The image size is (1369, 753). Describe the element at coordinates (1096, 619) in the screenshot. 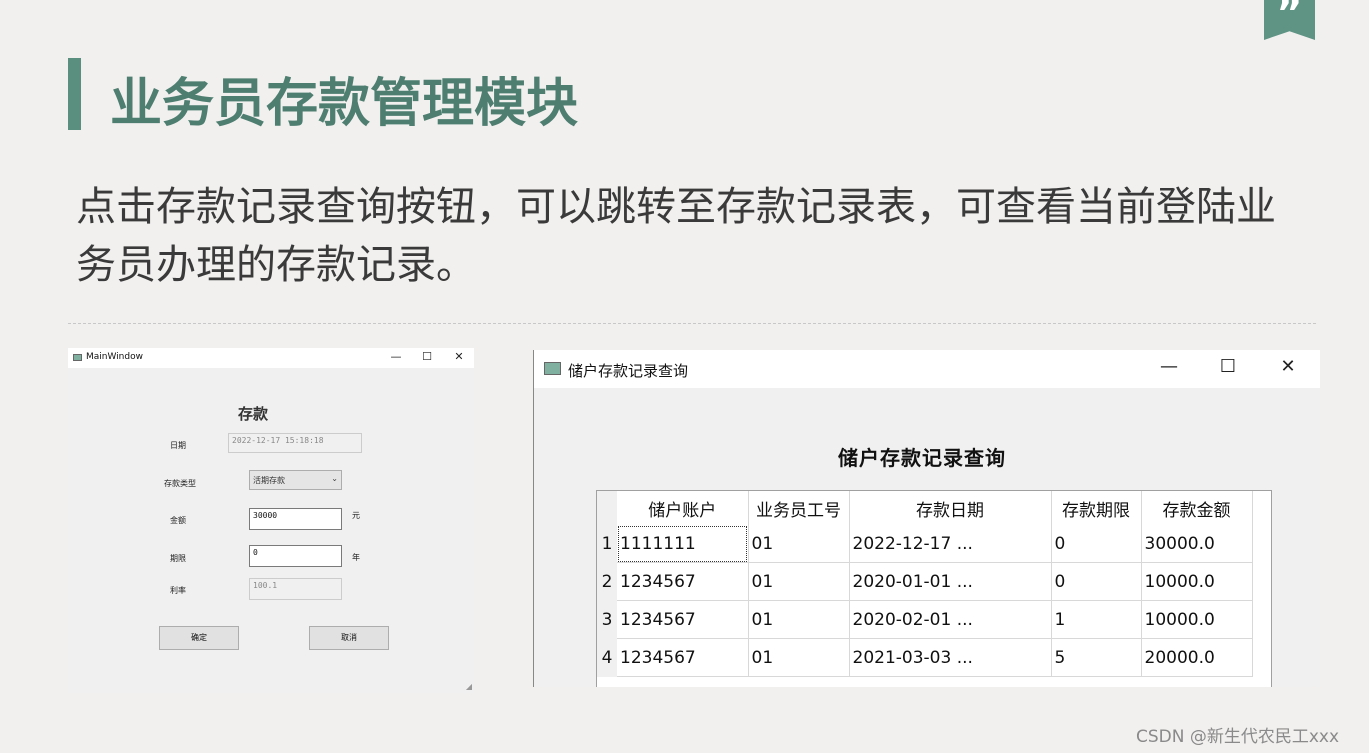

I see `table-cell: 1` at that location.